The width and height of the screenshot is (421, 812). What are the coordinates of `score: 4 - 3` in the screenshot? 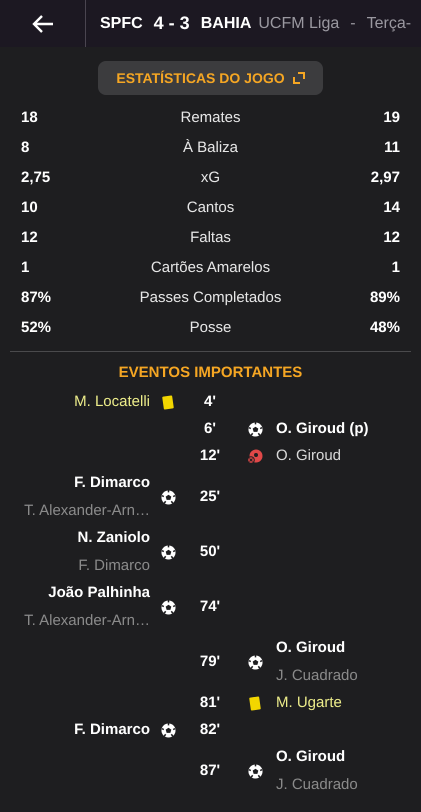 It's located at (172, 23).